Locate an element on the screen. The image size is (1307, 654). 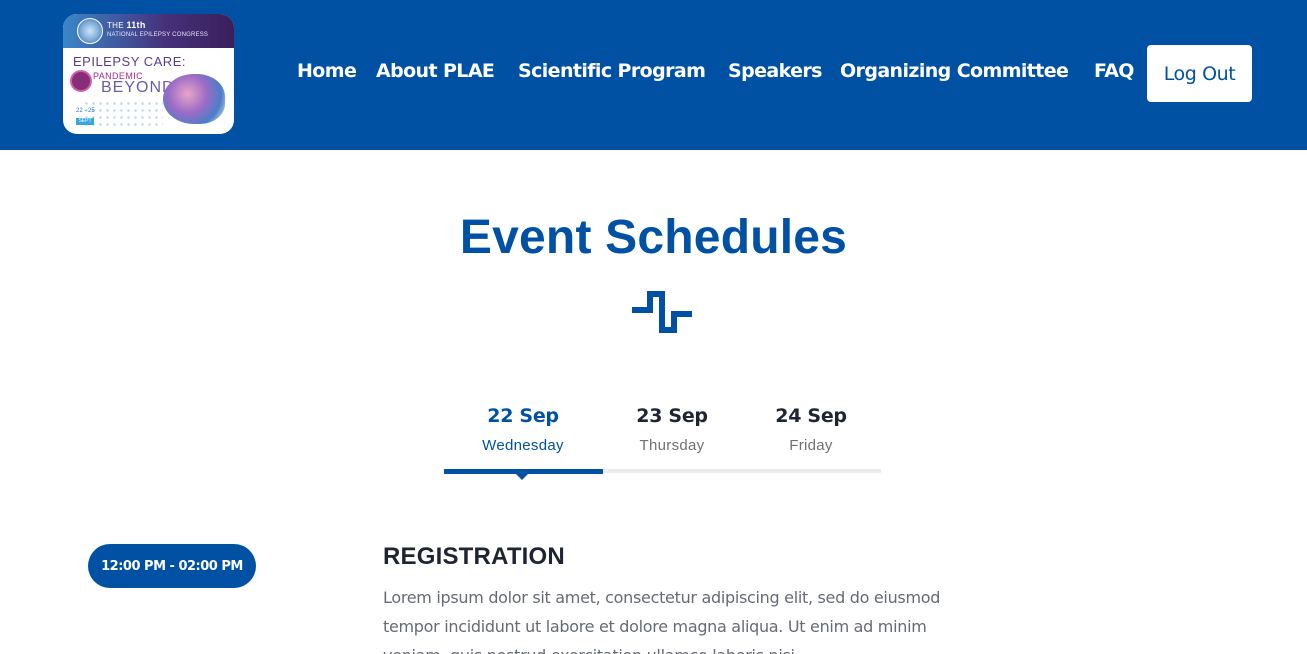
nav-speakers: Speakers is located at coordinates (775, 71).